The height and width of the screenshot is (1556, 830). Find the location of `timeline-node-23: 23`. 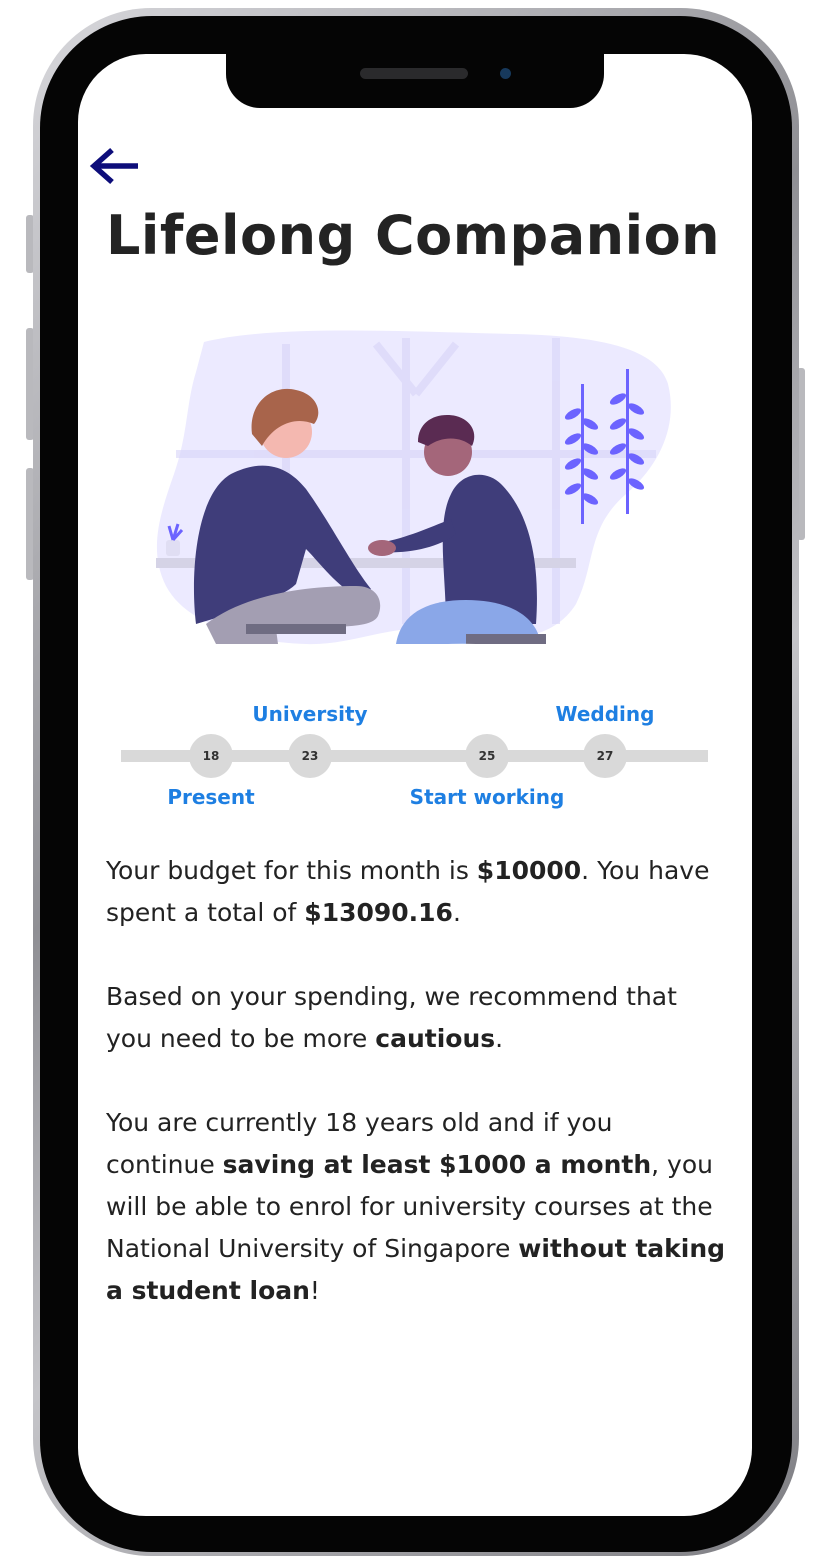

timeline-node-23: 23 is located at coordinates (310, 756).